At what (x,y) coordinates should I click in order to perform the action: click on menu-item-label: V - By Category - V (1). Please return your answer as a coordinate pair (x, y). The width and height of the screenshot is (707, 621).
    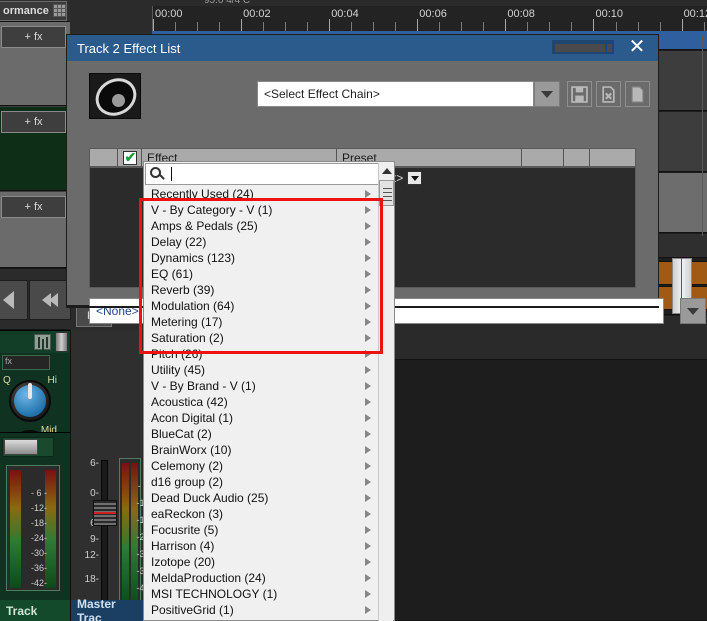
    Looking at the image, I should click on (212, 210).